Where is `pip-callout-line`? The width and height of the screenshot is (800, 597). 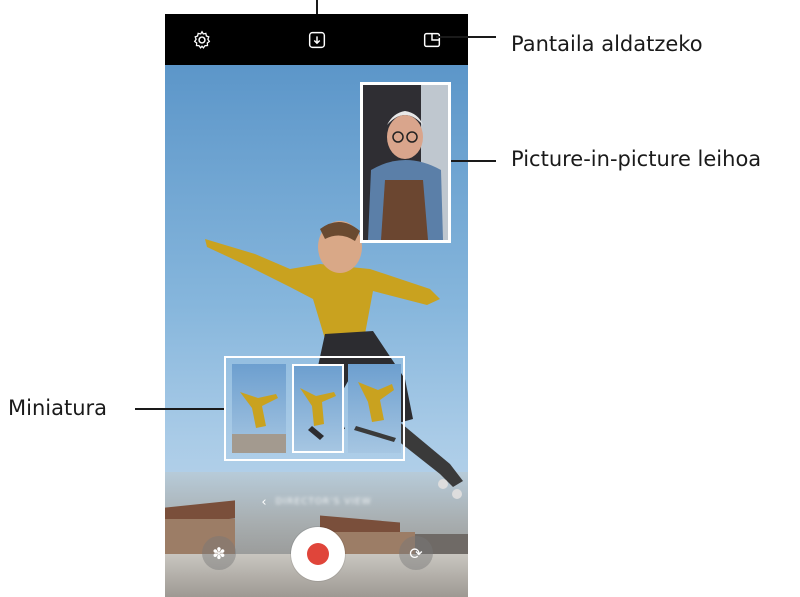
pip-callout-line is located at coordinates (473, 161).